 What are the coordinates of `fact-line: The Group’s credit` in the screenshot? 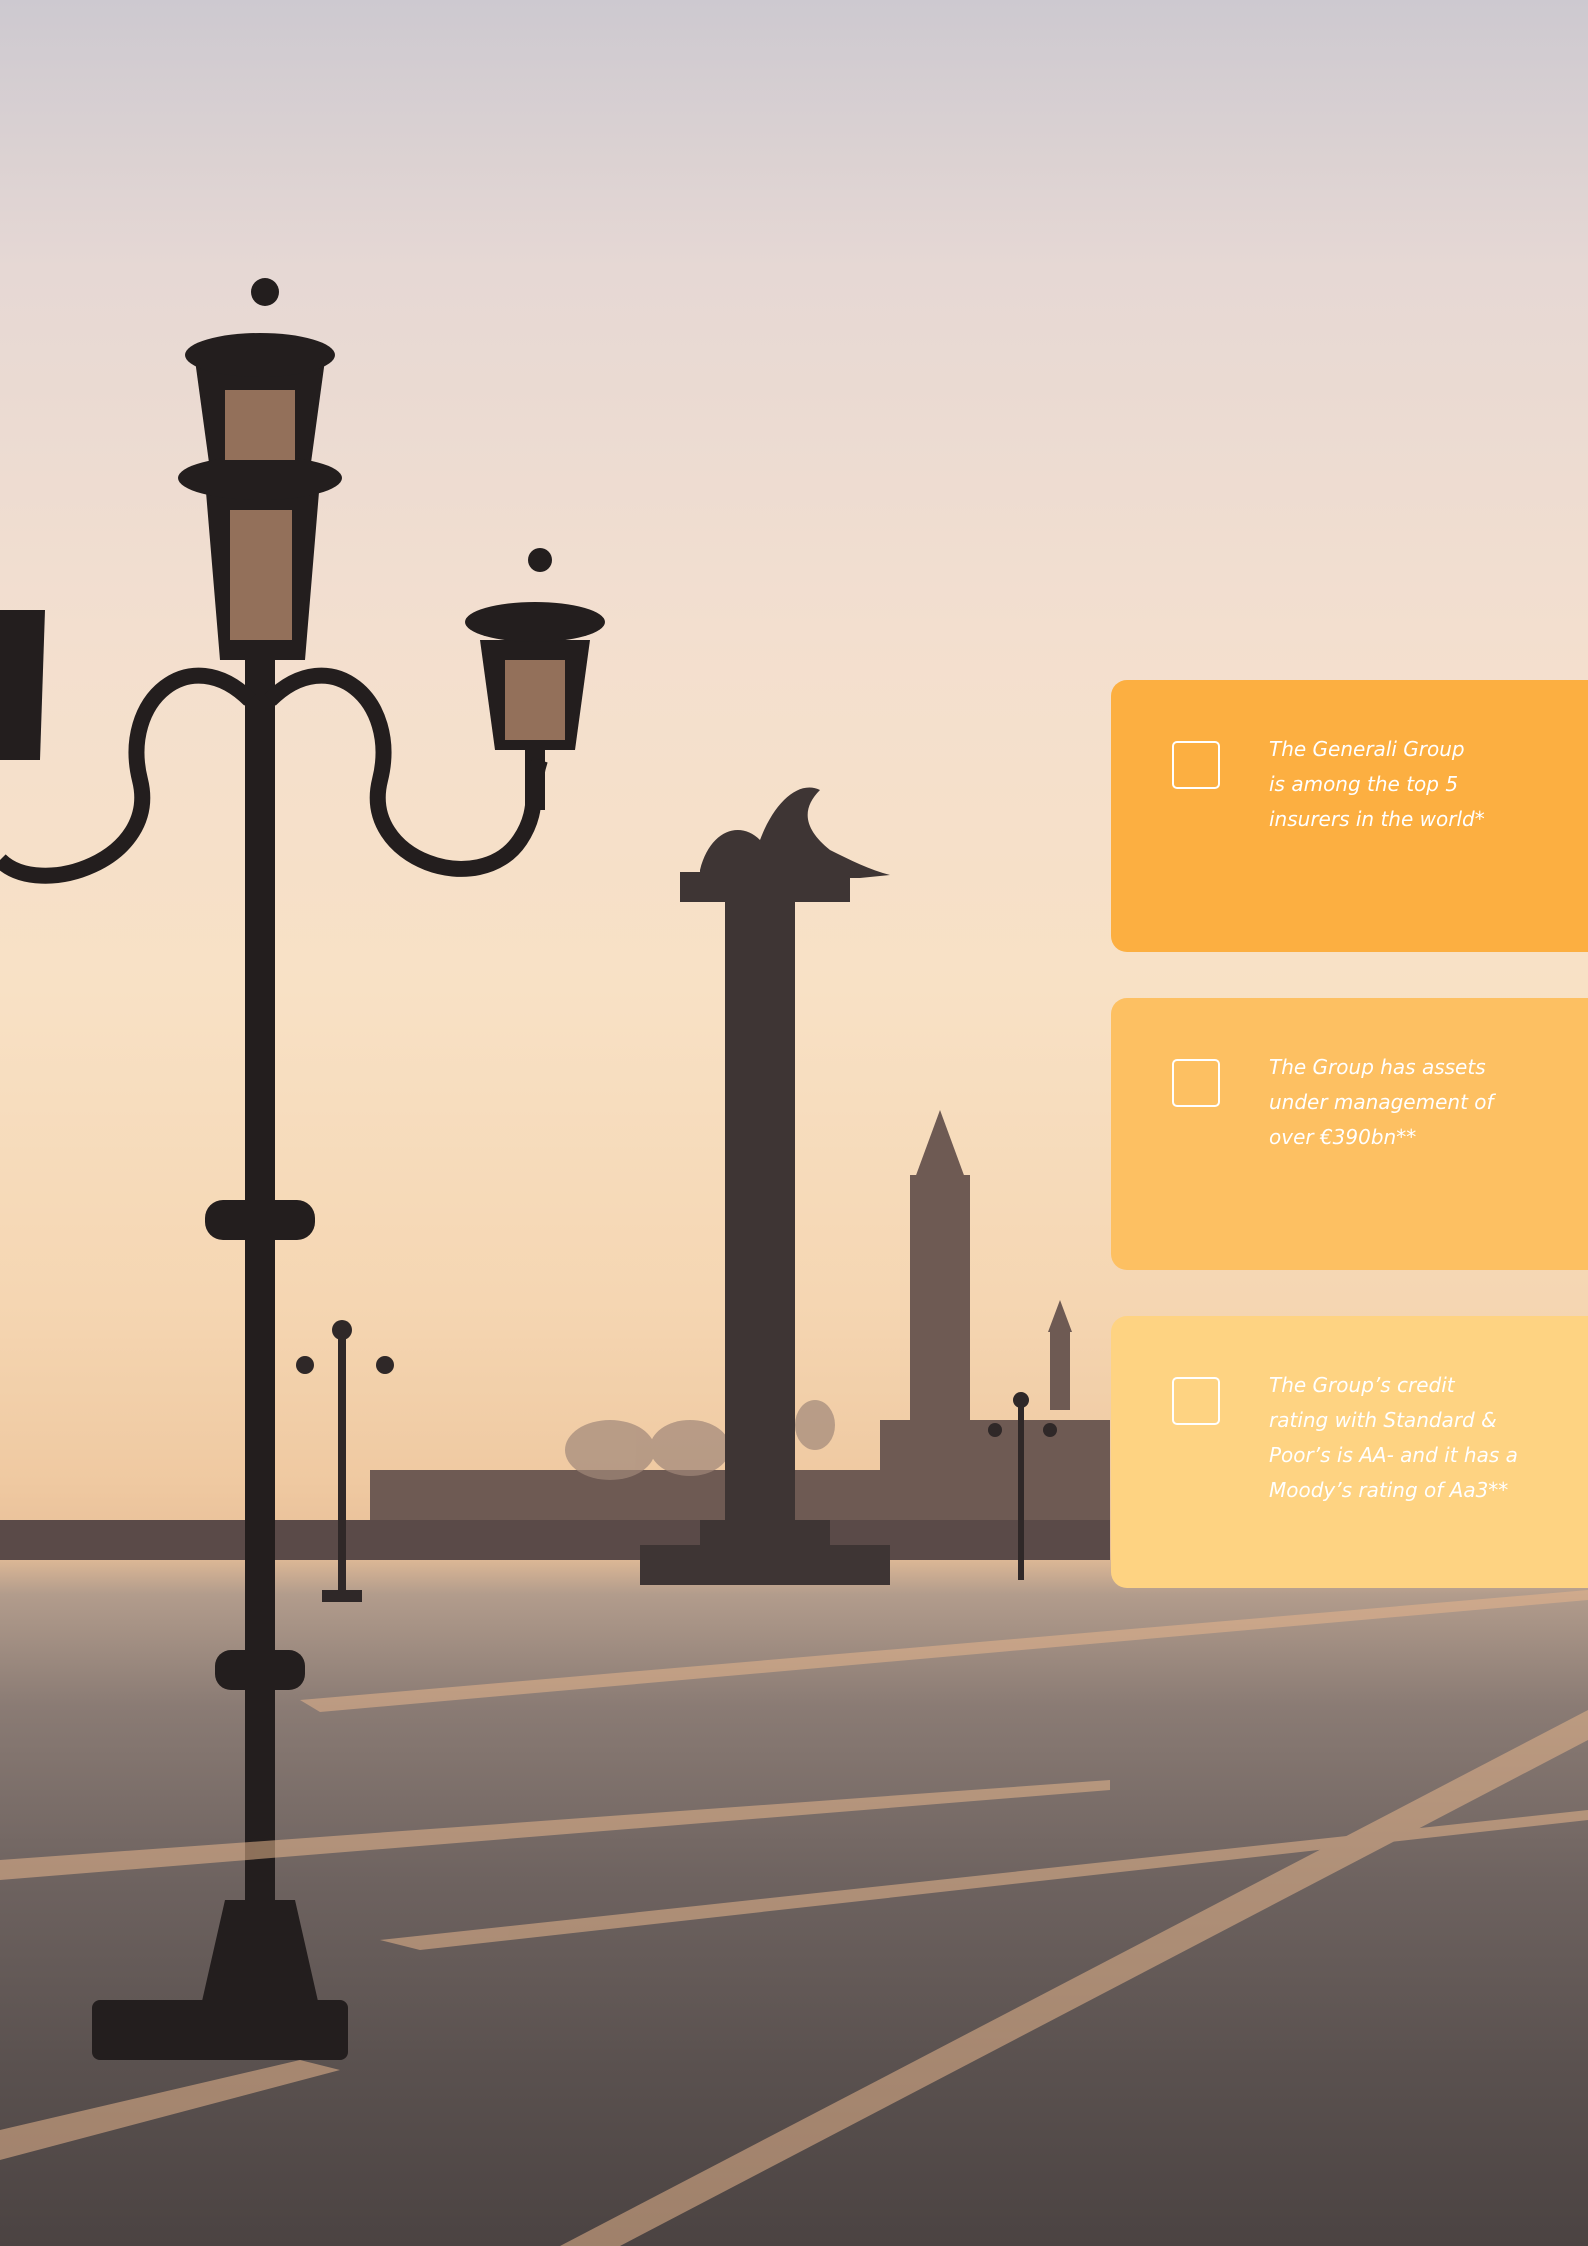 It's located at (1362, 1385).